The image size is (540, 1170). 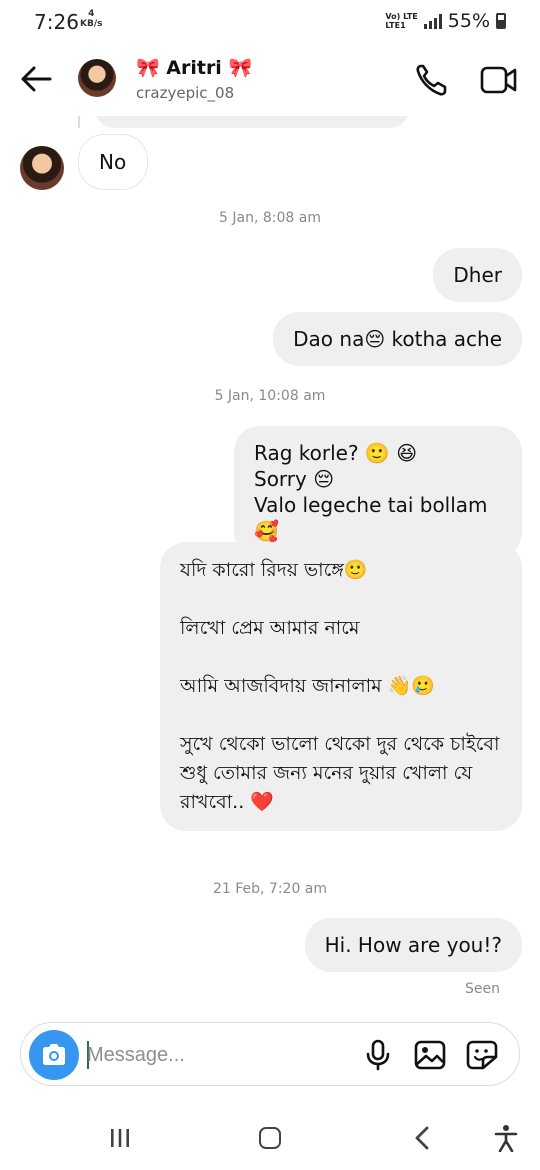 What do you see at coordinates (97, 78) in the screenshot?
I see `avatar` at bounding box center [97, 78].